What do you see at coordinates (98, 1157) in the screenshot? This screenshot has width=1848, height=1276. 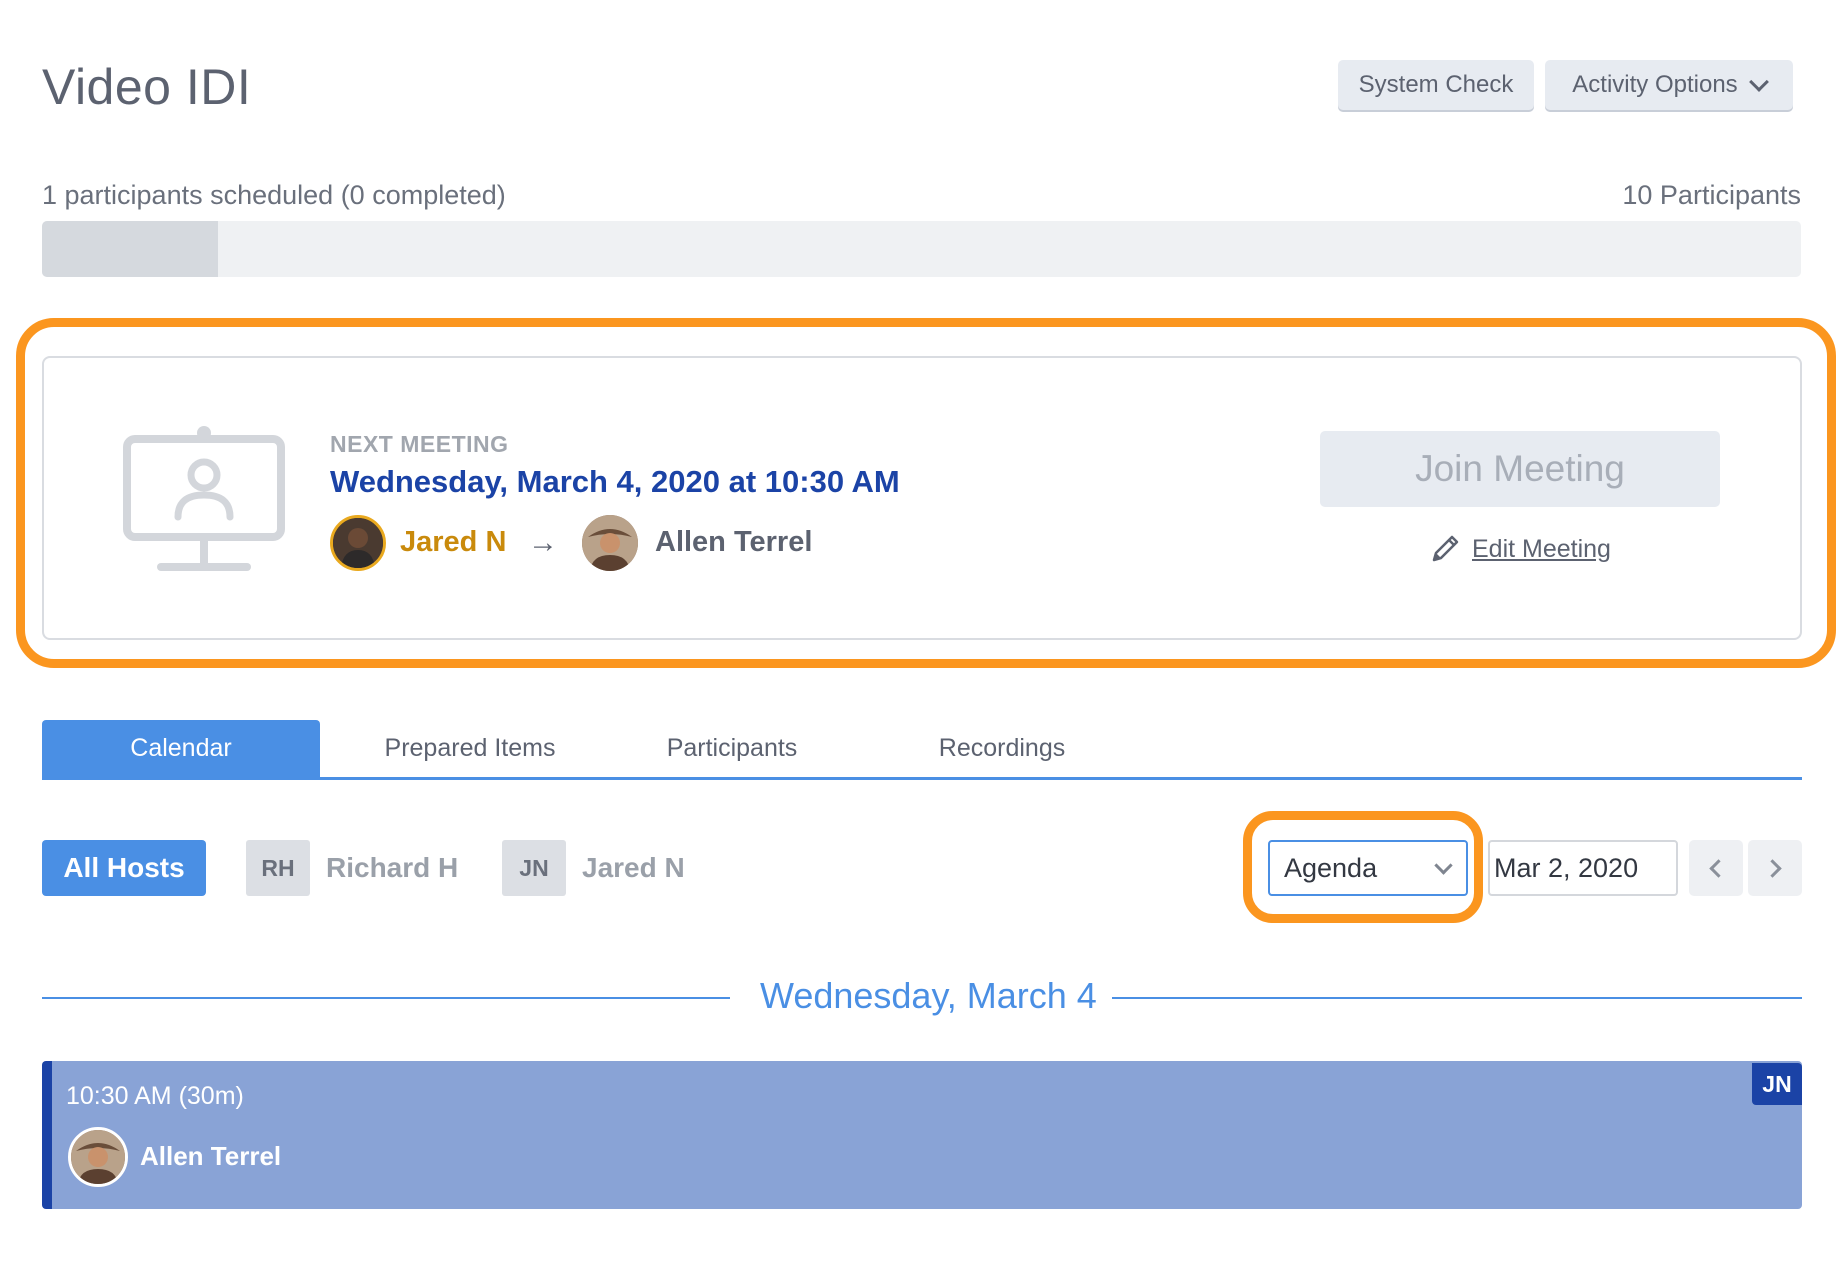 I see `event-guest-avatar` at bounding box center [98, 1157].